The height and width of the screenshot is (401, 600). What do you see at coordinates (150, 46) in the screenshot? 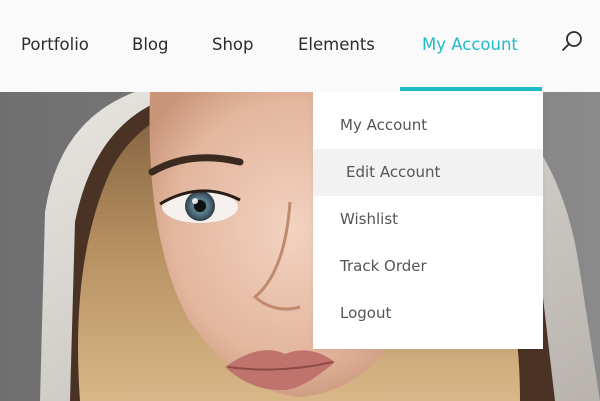
I see `nav-item-blog: Blog` at bounding box center [150, 46].